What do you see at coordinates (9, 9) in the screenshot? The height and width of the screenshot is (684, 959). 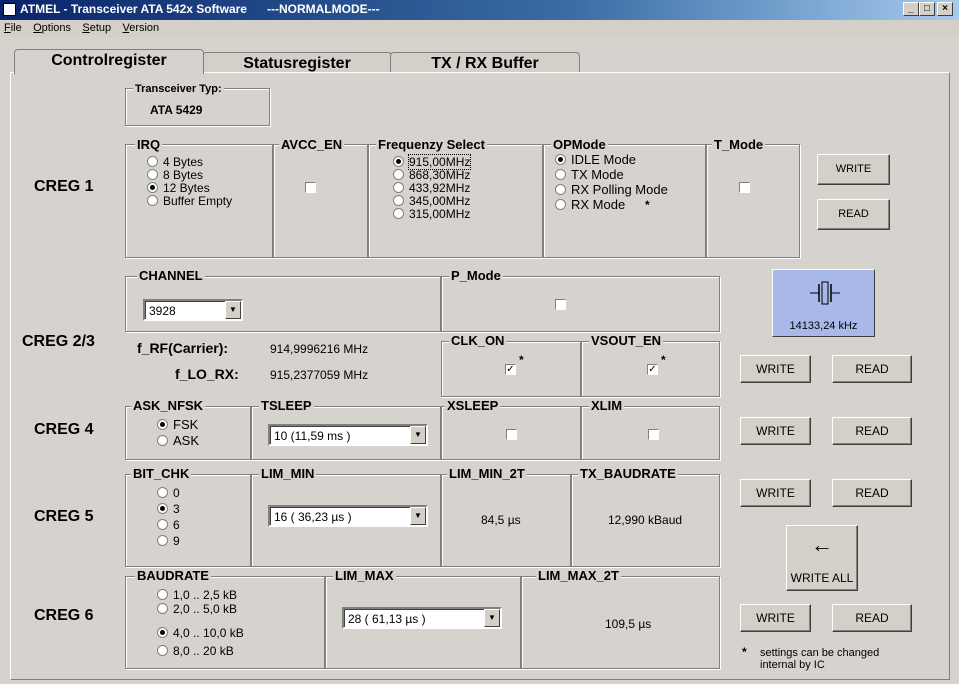 I see `app-icon` at bounding box center [9, 9].